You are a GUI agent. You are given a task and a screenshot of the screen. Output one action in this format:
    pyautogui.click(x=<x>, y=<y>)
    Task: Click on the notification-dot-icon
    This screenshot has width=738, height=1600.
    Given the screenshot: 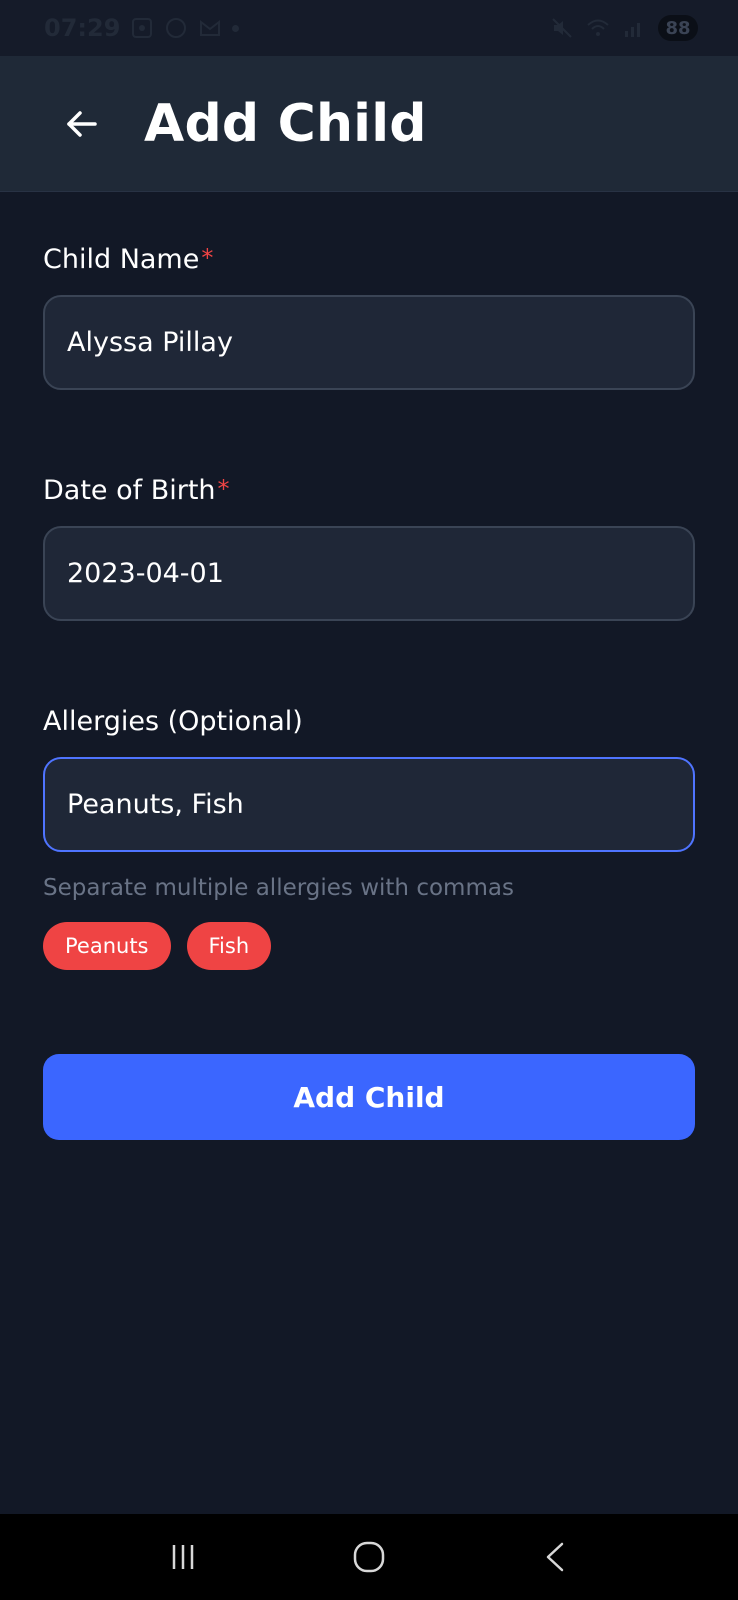 What is the action you would take?
    pyautogui.click(x=236, y=28)
    